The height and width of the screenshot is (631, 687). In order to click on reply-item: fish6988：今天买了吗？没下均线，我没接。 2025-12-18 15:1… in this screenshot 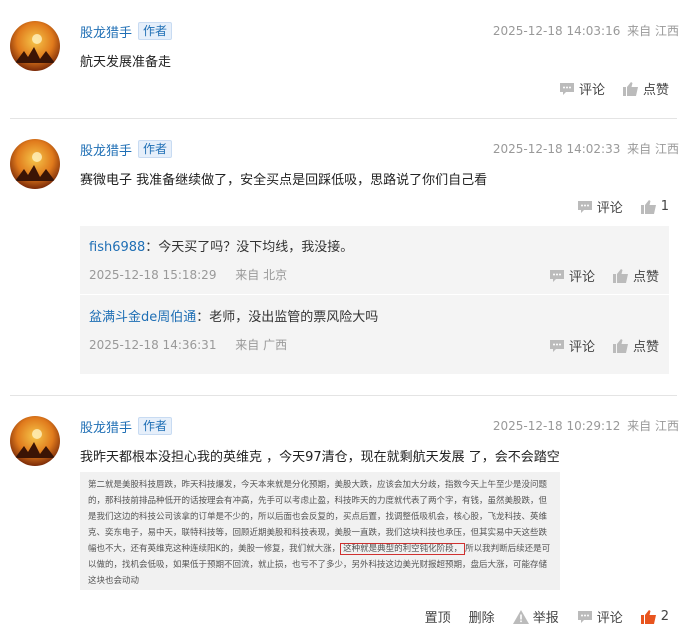, I will do `click(374, 260)`.